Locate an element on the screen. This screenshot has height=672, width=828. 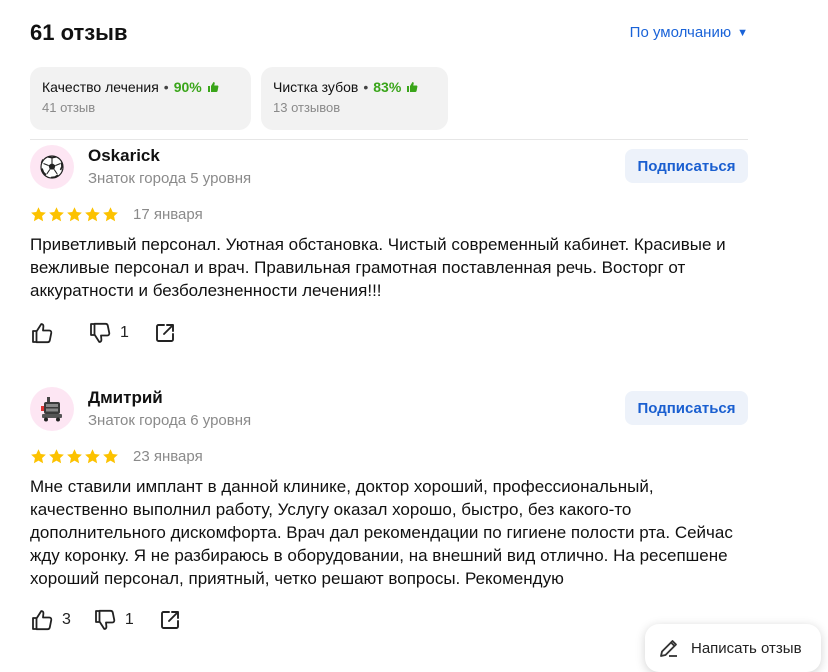
pencil-icon is located at coordinates (668, 648).